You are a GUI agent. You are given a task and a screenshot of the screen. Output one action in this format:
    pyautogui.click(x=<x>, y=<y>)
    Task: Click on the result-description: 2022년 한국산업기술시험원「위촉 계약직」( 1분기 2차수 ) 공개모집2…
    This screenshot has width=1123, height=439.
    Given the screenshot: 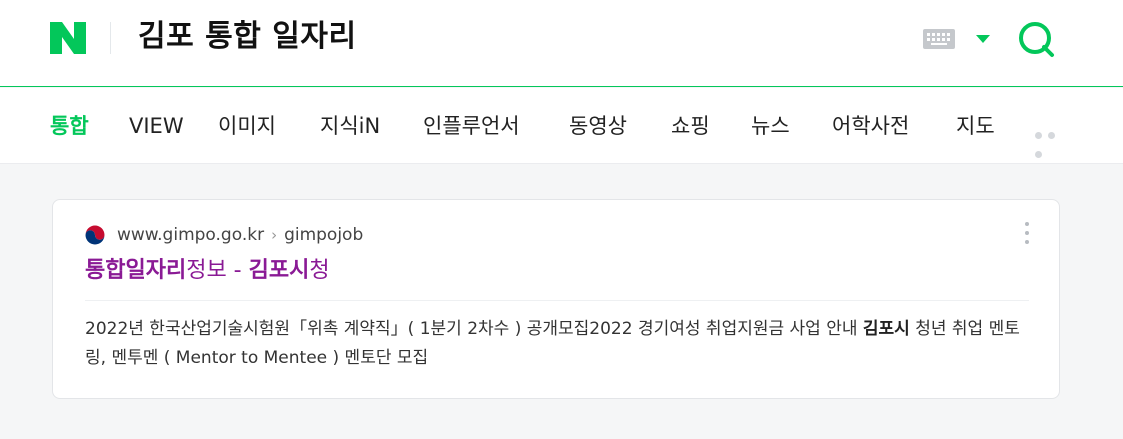 What is the action you would take?
    pyautogui.click(x=555, y=344)
    